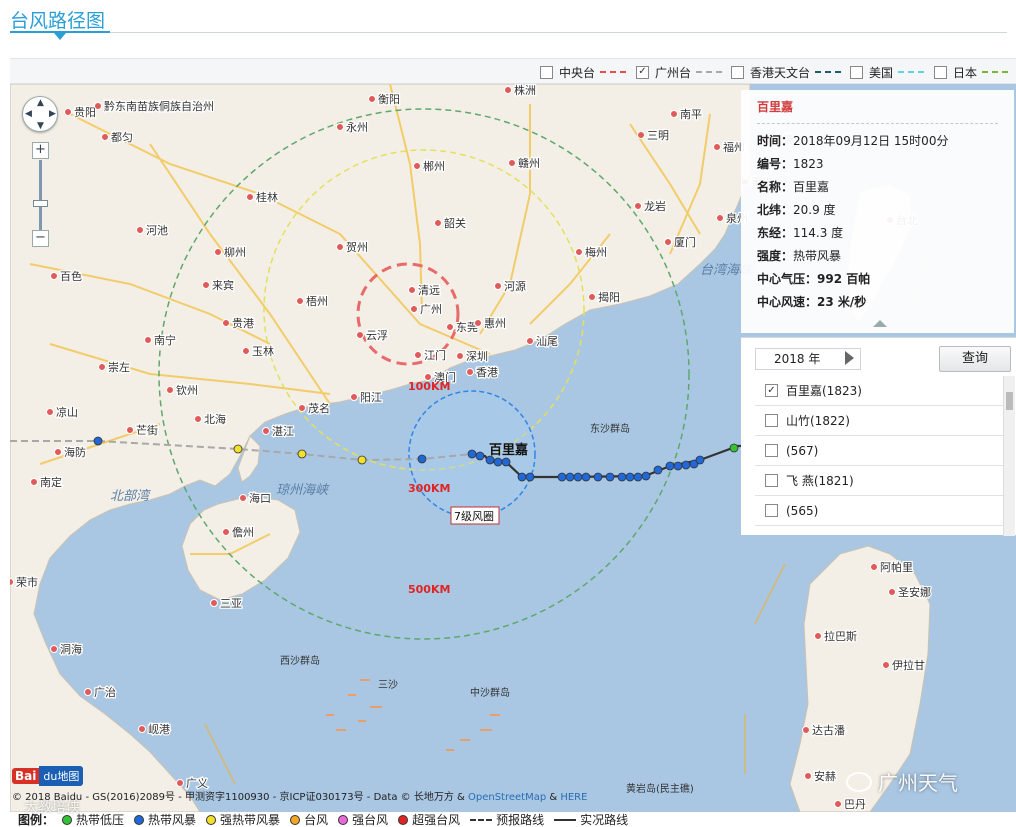 The width and height of the screenshot is (1016, 827). Describe the element at coordinates (849, 358) in the screenshot. I see `next-year-icon` at that location.